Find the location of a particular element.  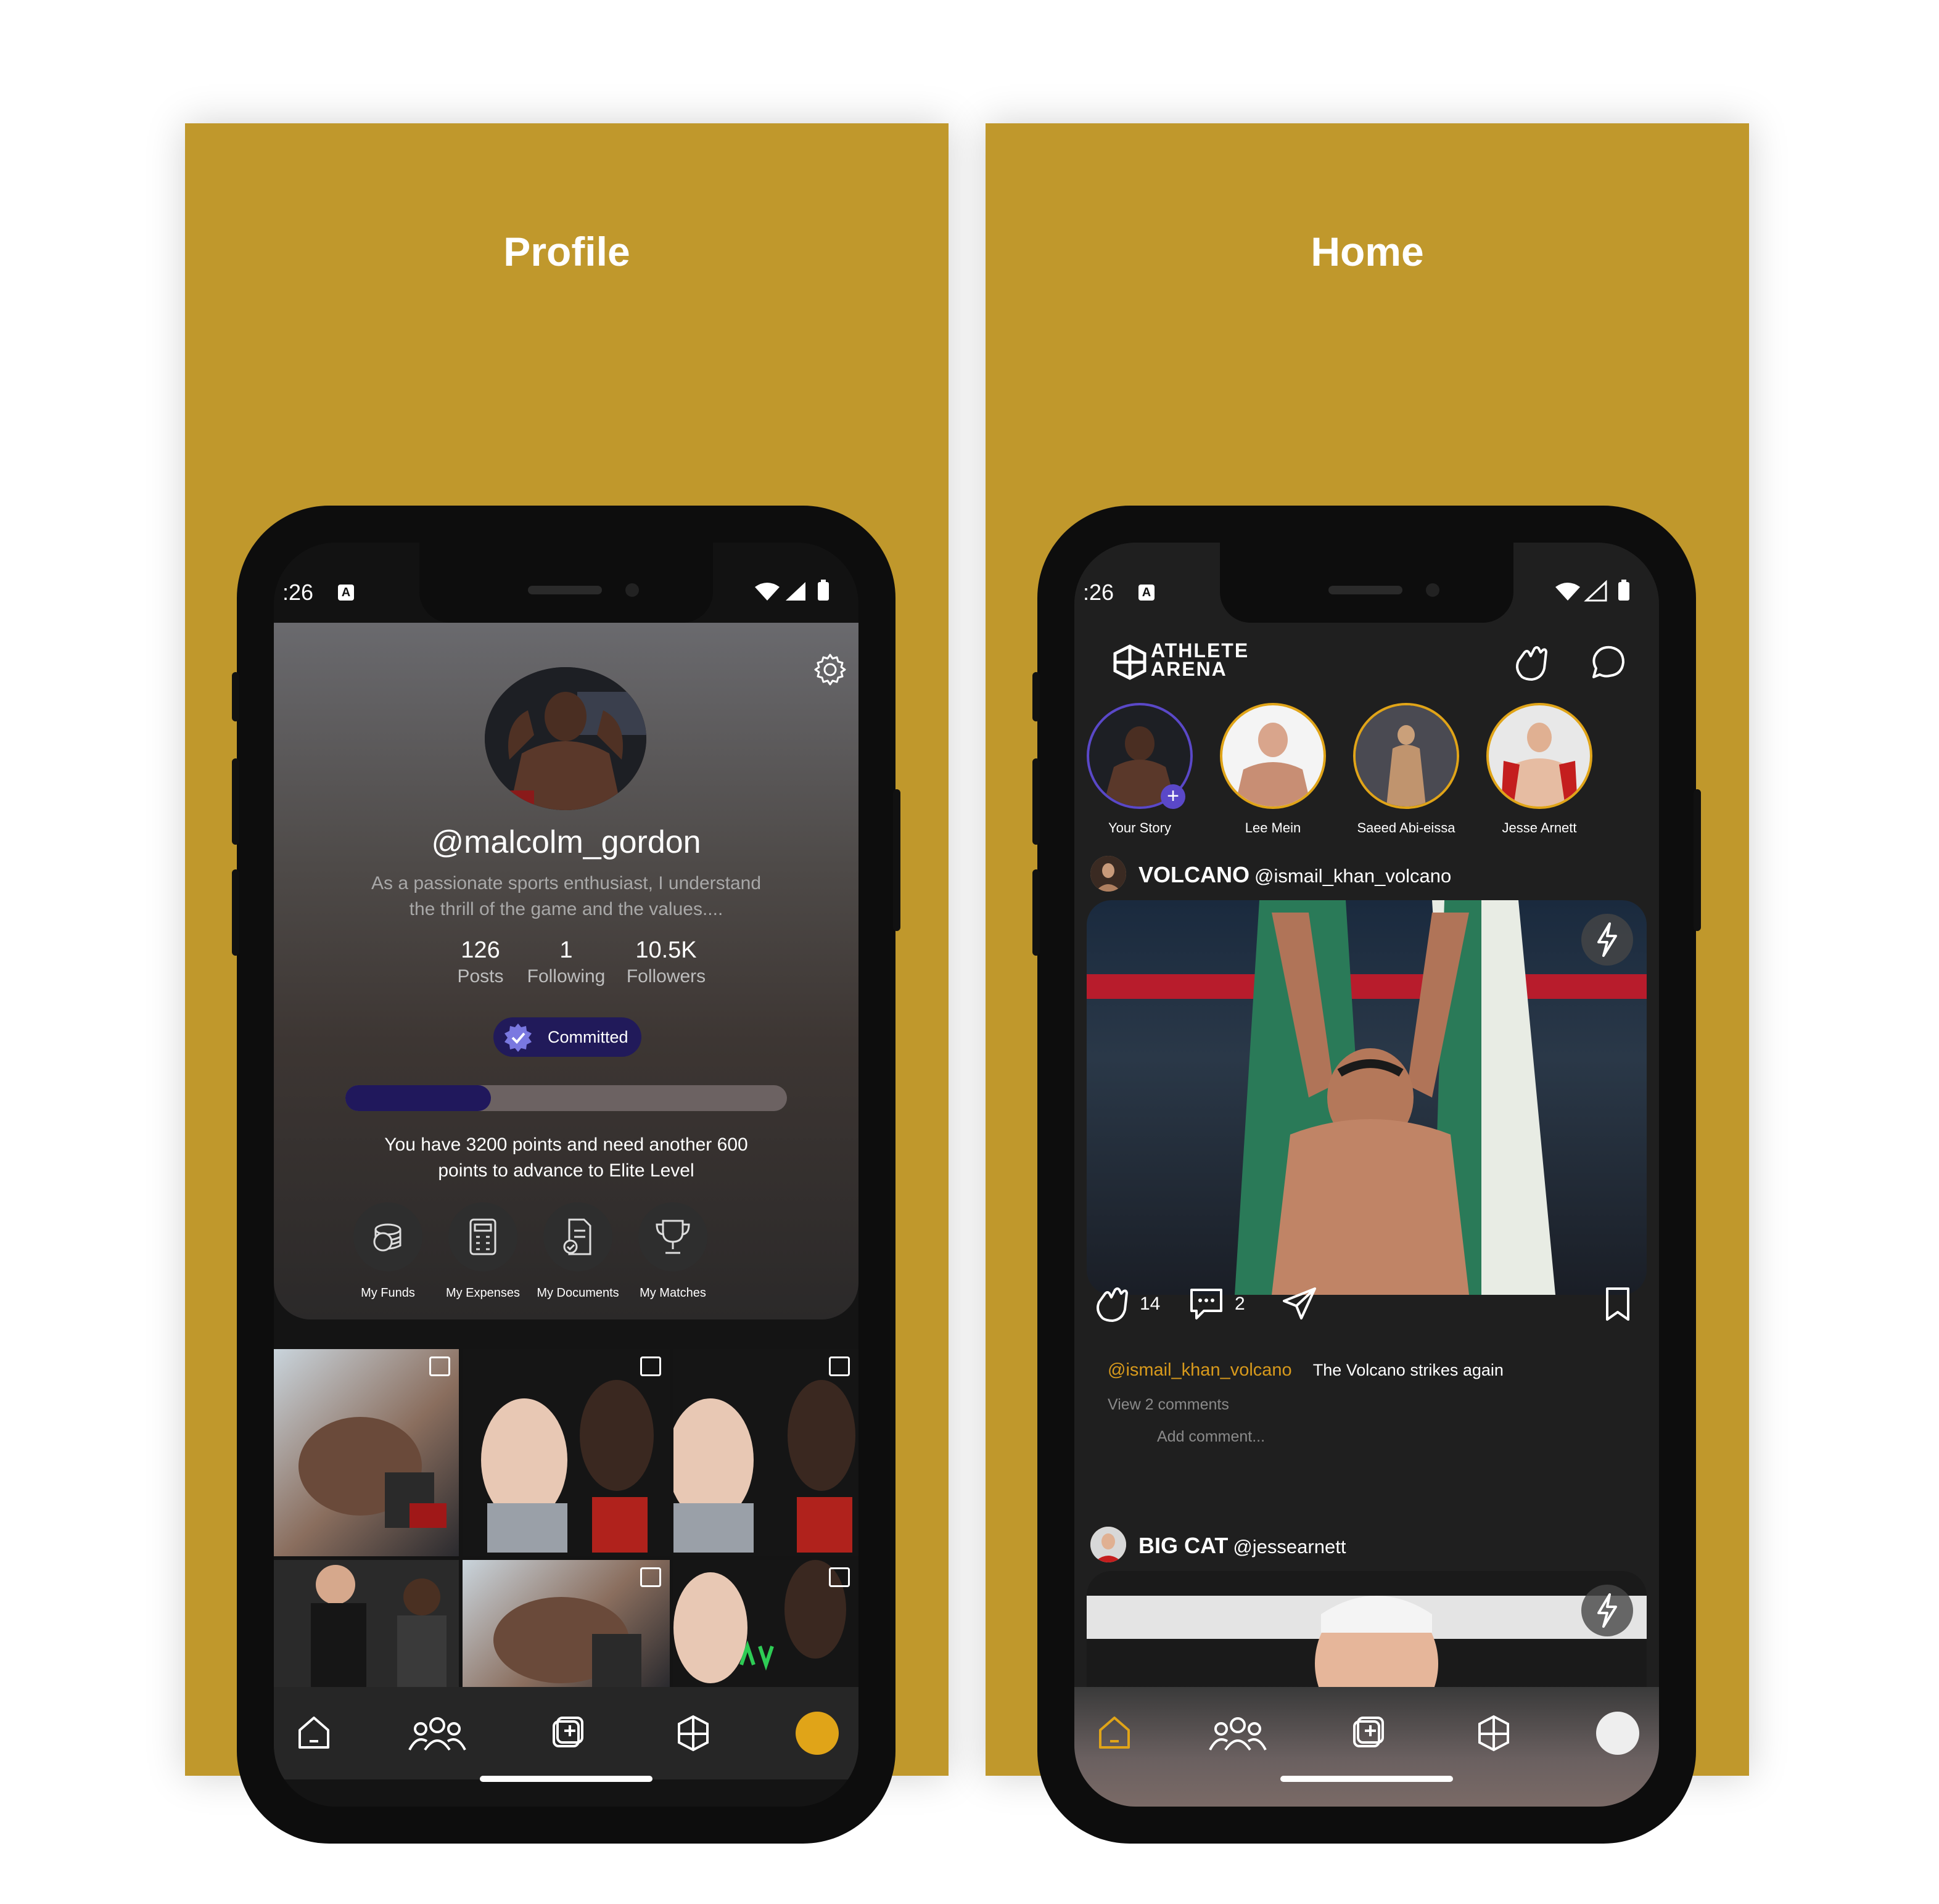

trophy-icon is located at coordinates (673, 1237).